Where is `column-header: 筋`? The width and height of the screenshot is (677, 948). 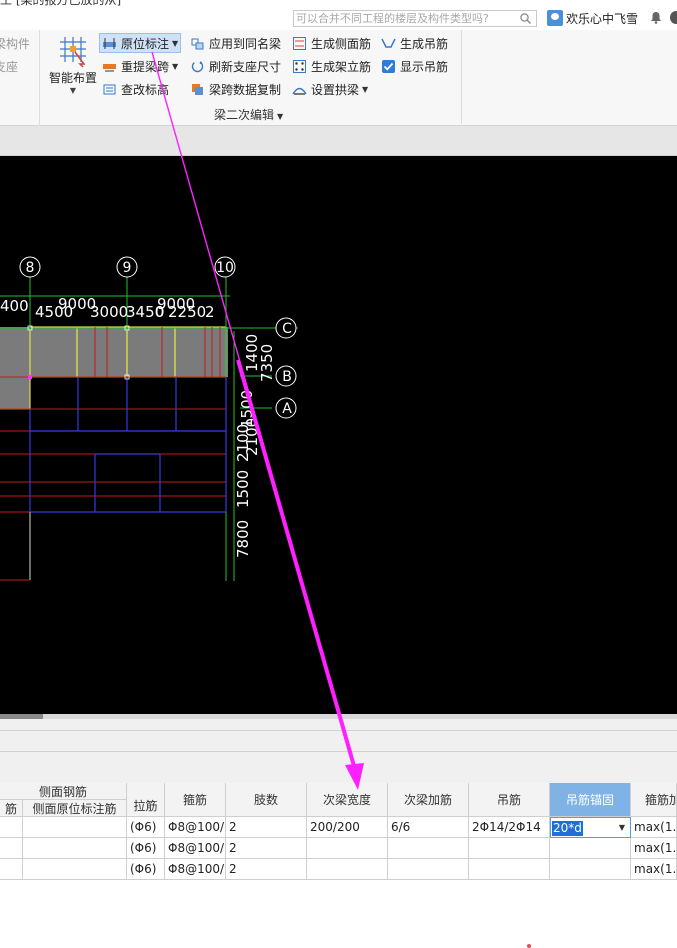
column-header: 筋 is located at coordinates (11, 808).